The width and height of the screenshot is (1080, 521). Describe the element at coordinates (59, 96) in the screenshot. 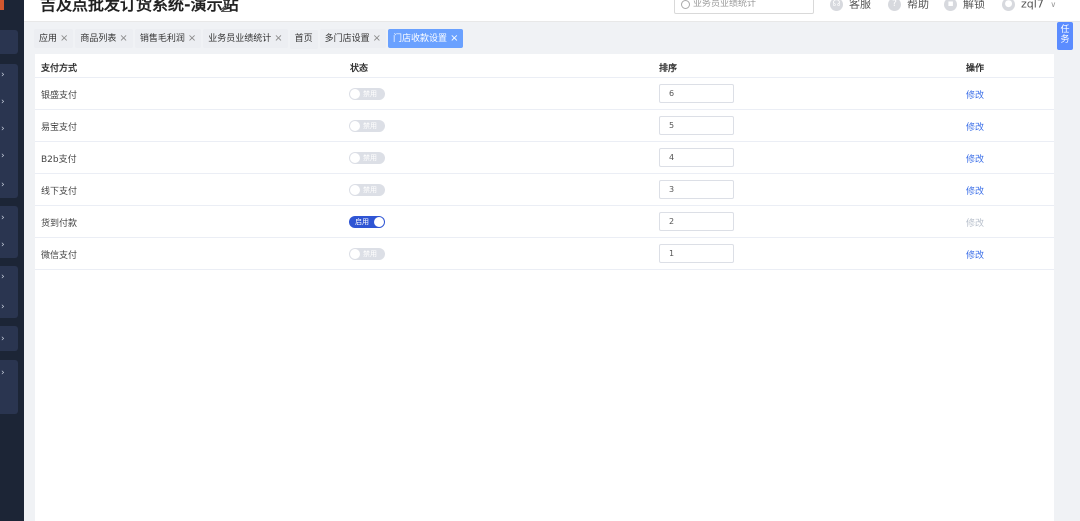

I see `payment-method: 银盛支付` at that location.